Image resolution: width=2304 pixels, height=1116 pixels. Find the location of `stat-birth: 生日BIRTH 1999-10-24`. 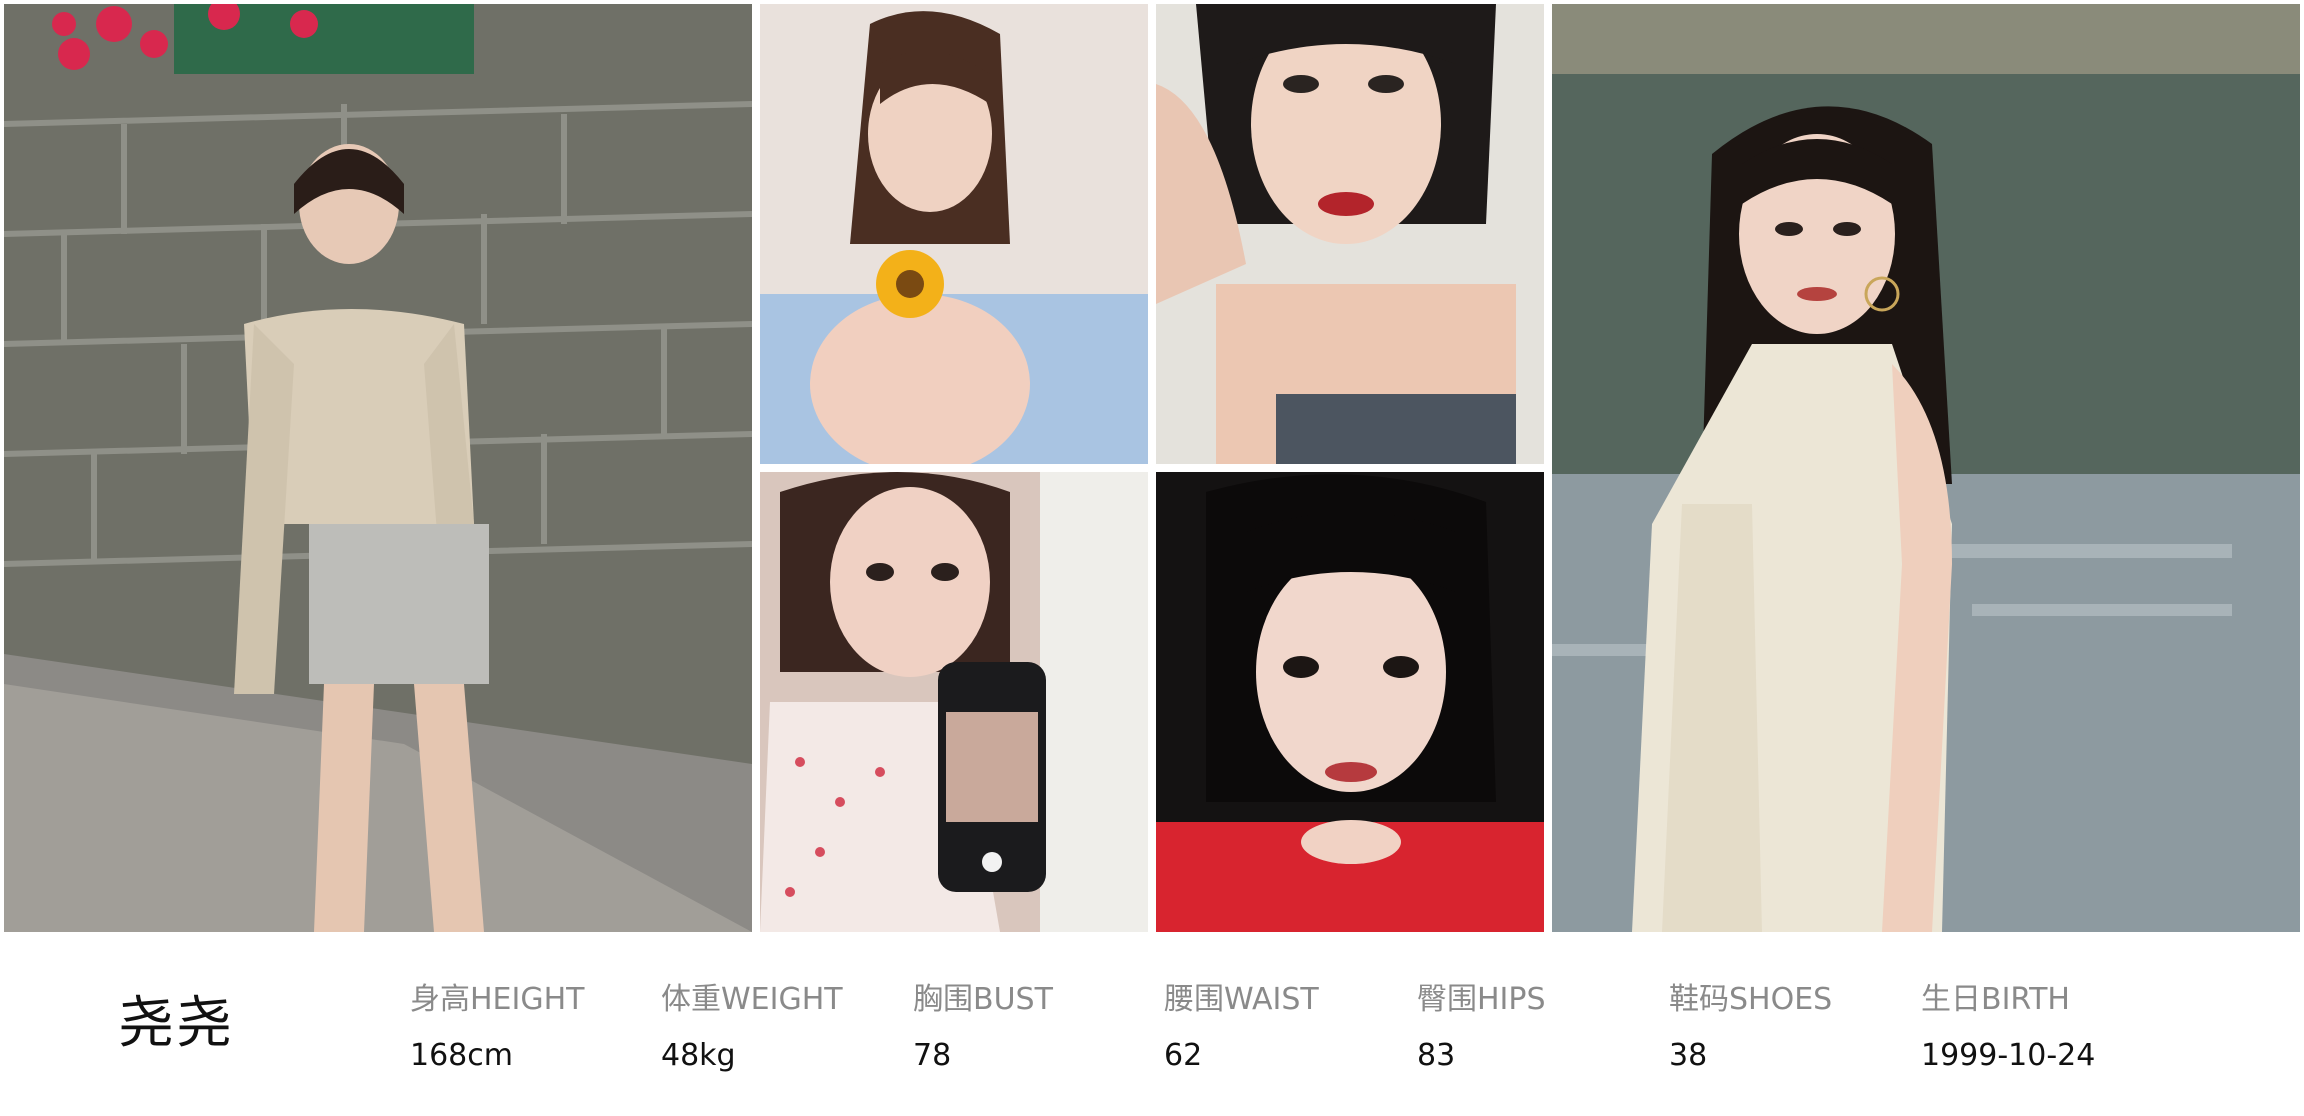

stat-birth: 生日BIRTH 1999-10-24 is located at coordinates (2008, 1023).